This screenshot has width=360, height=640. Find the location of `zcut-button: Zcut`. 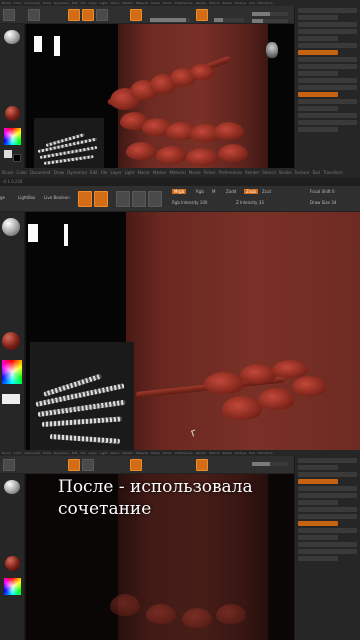

zcut-button: Zcut is located at coordinates (266, 191).